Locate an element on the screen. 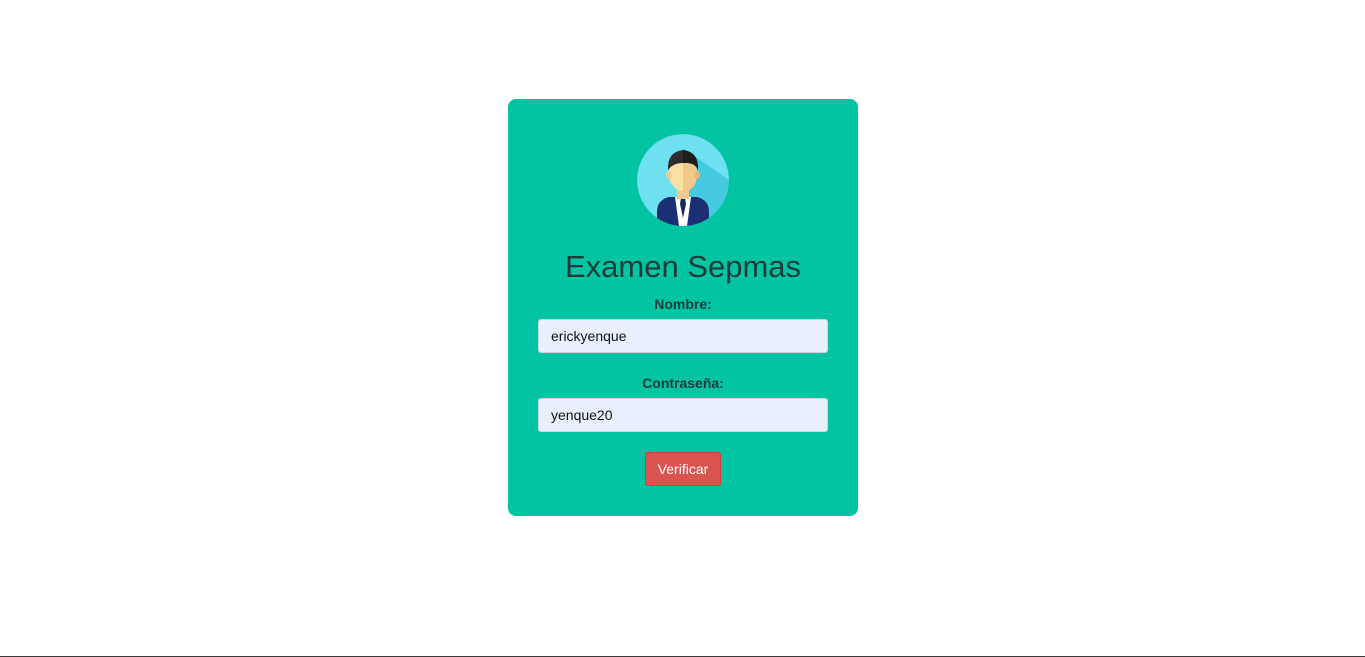 This screenshot has width=1365, height=657. nombre-label: Nombre: is located at coordinates (683, 304).